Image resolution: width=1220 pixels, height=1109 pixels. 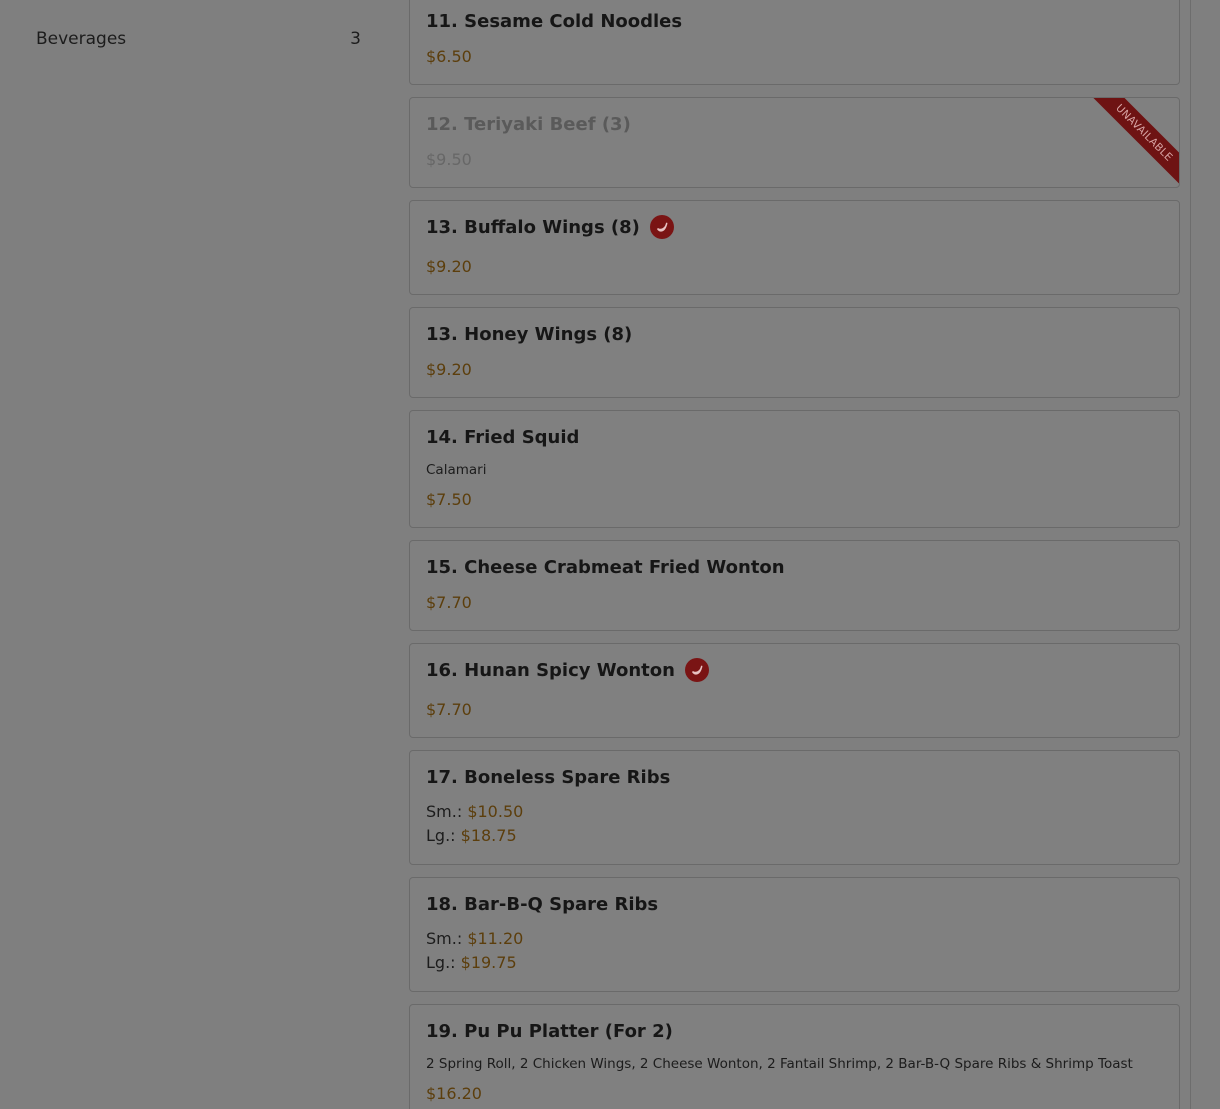 What do you see at coordinates (533, 227) in the screenshot?
I see `item-name: 13. Buffalo Wings (8)` at bounding box center [533, 227].